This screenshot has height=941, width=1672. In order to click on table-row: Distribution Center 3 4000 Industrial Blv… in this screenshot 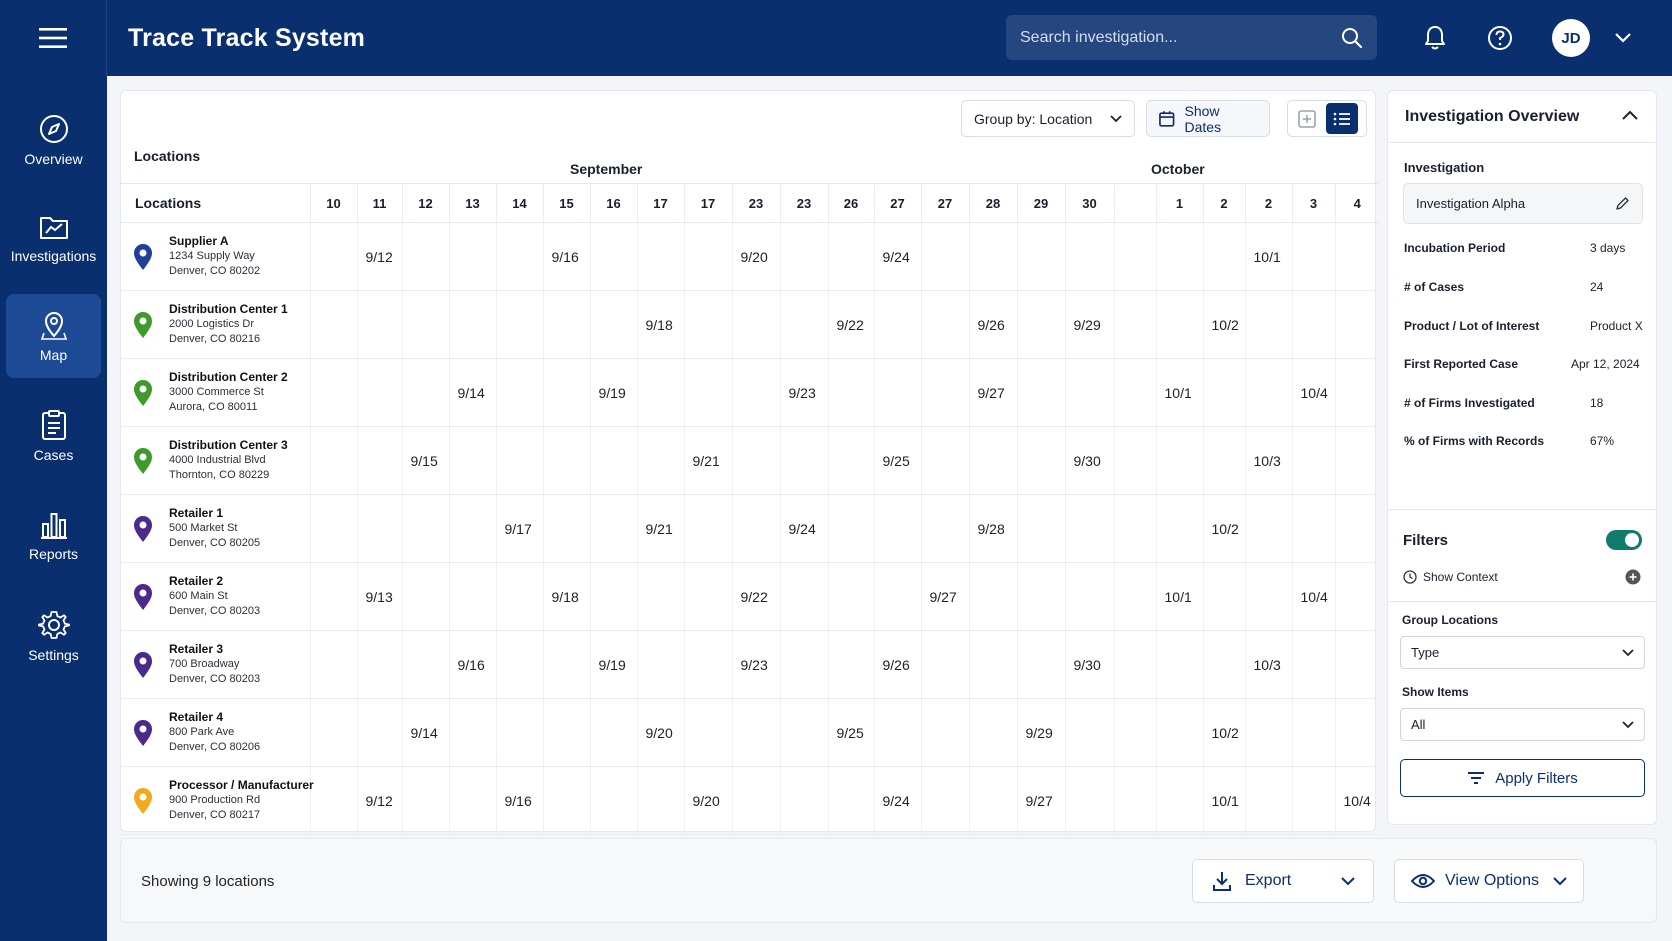, I will do `click(749, 460)`.